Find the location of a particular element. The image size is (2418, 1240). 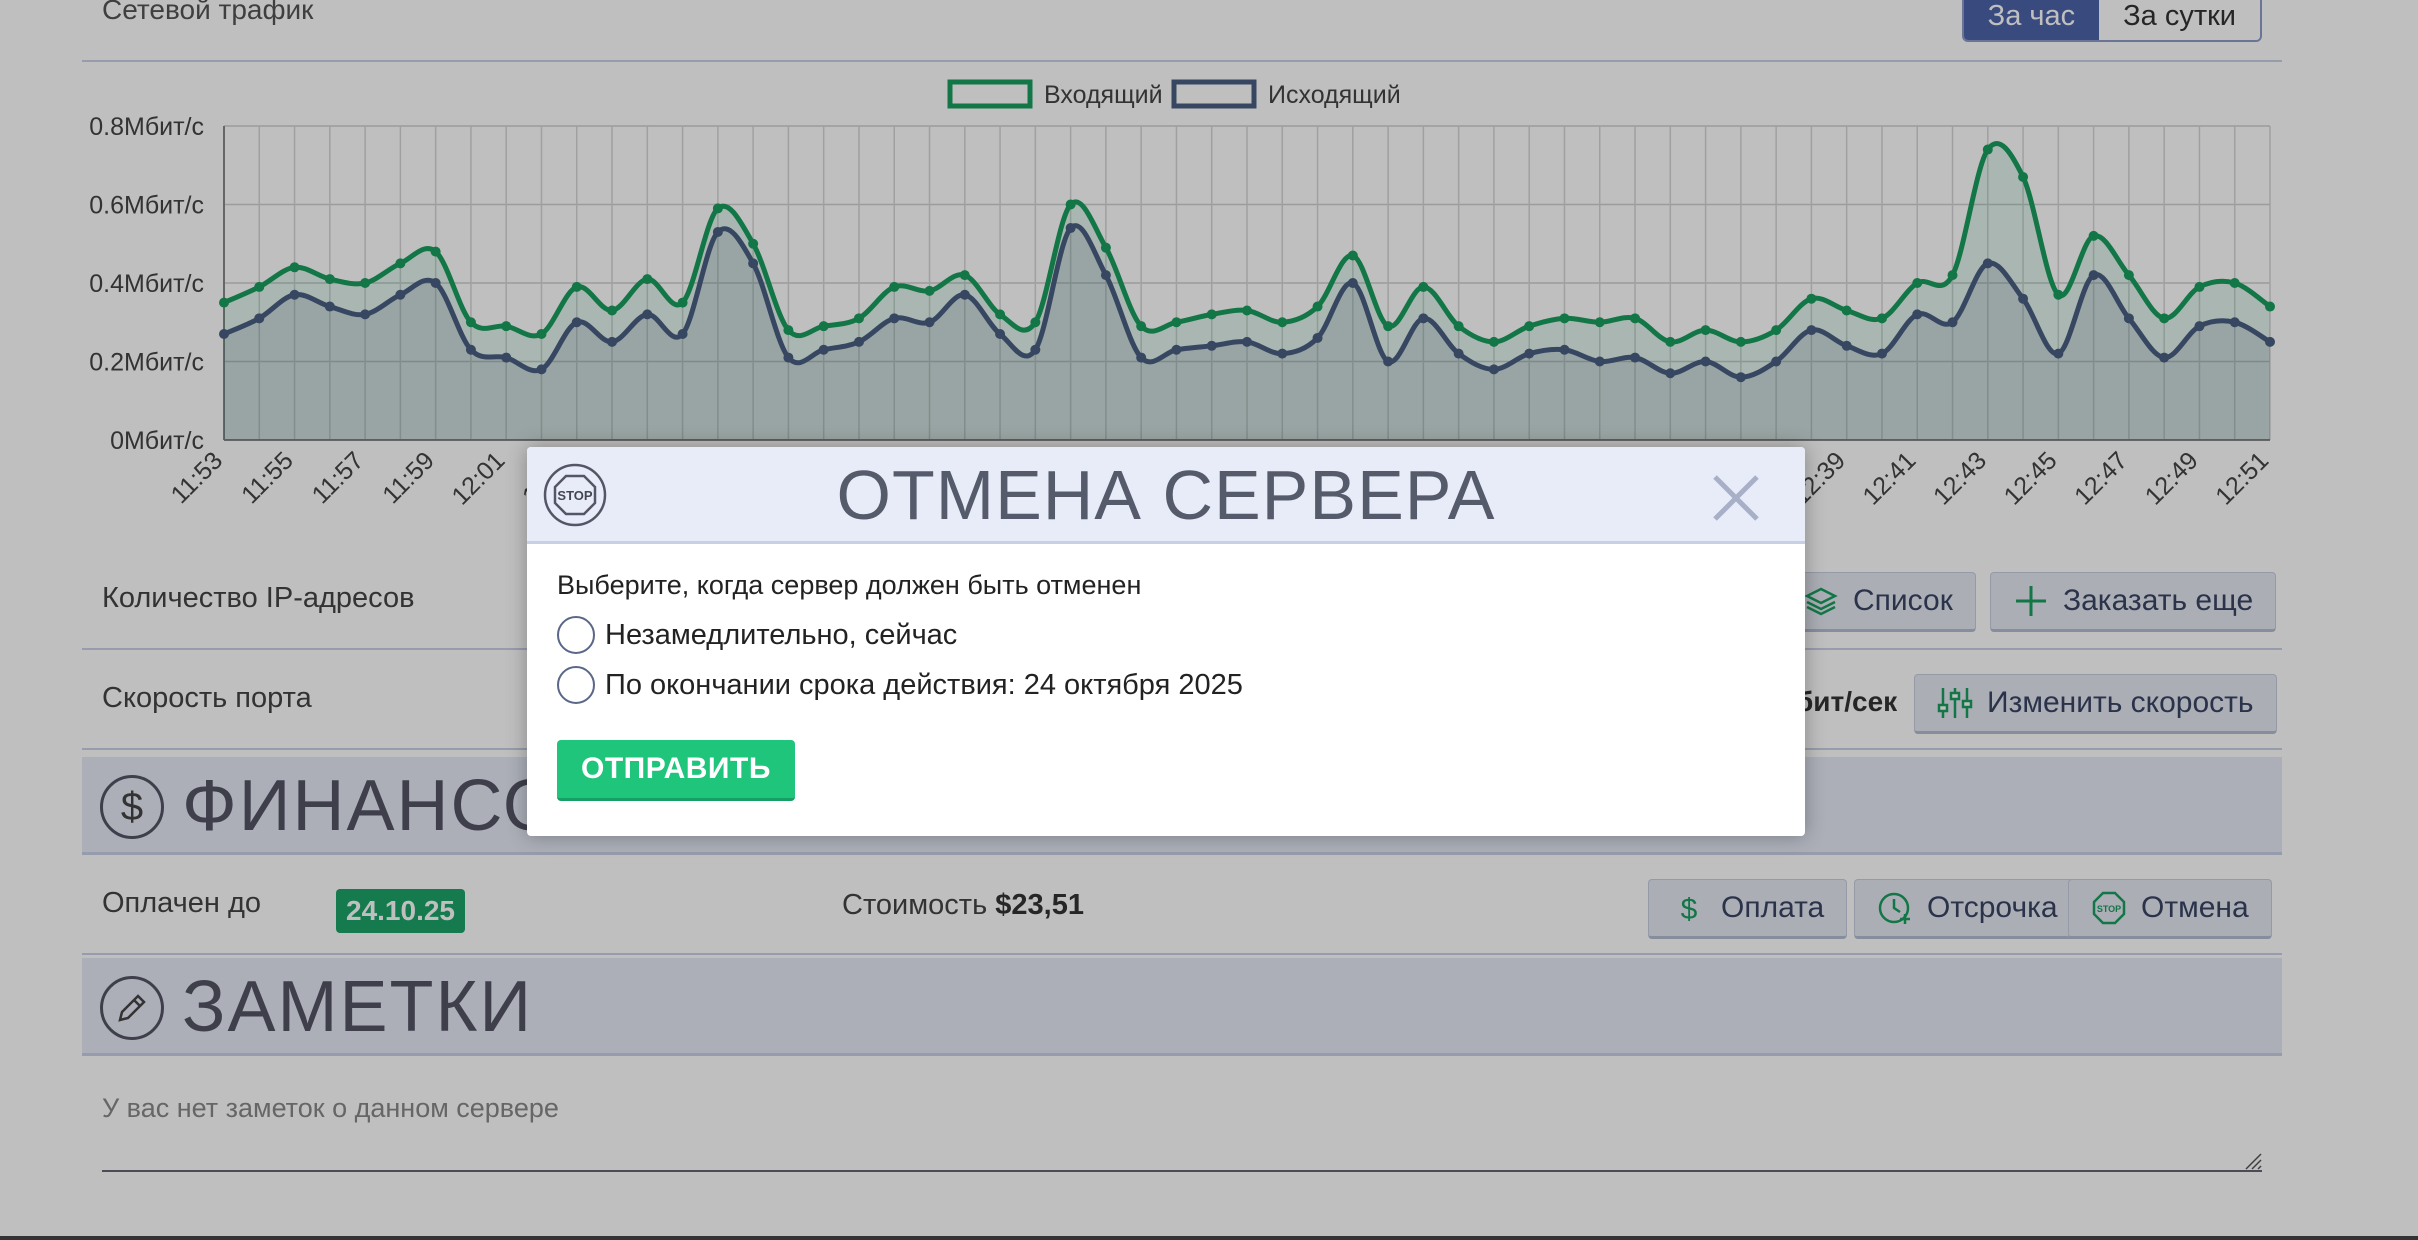

modal-header: STOP ОТМЕНА СЕРВЕРА is located at coordinates (1166, 495).